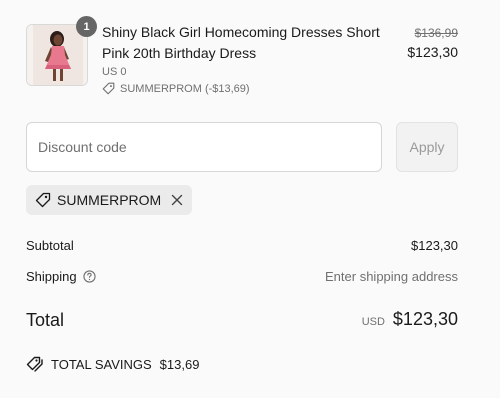 The width and height of the screenshot is (500, 398). Describe the element at coordinates (373, 322) in the screenshot. I see `currency-code: USD` at that location.